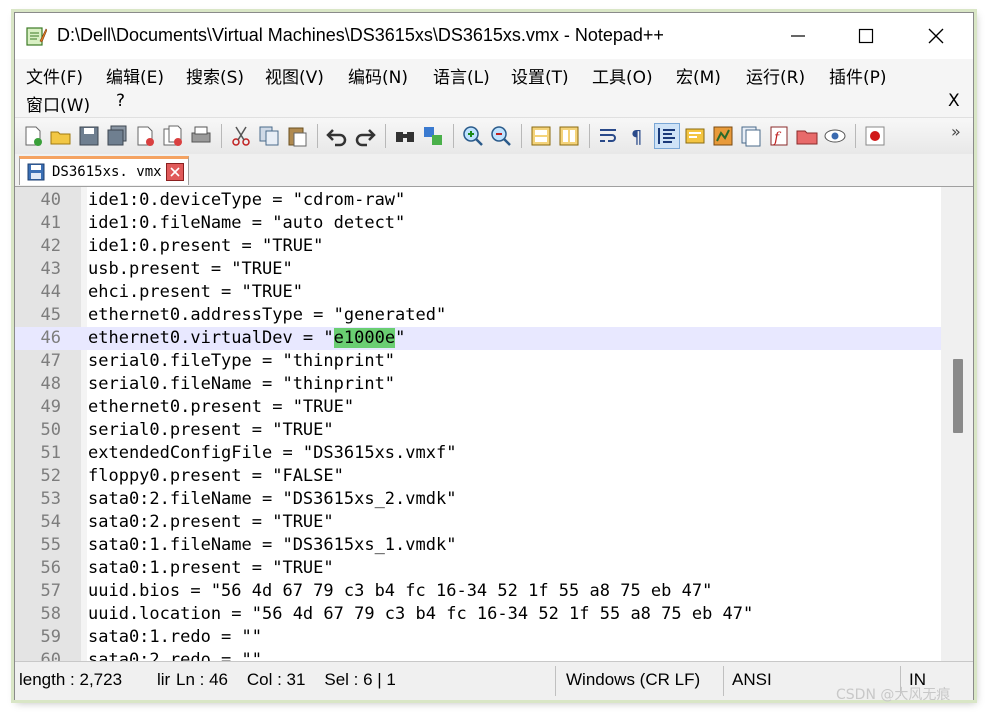  What do you see at coordinates (835, 136) in the screenshot?
I see `monitor-icon` at bounding box center [835, 136].